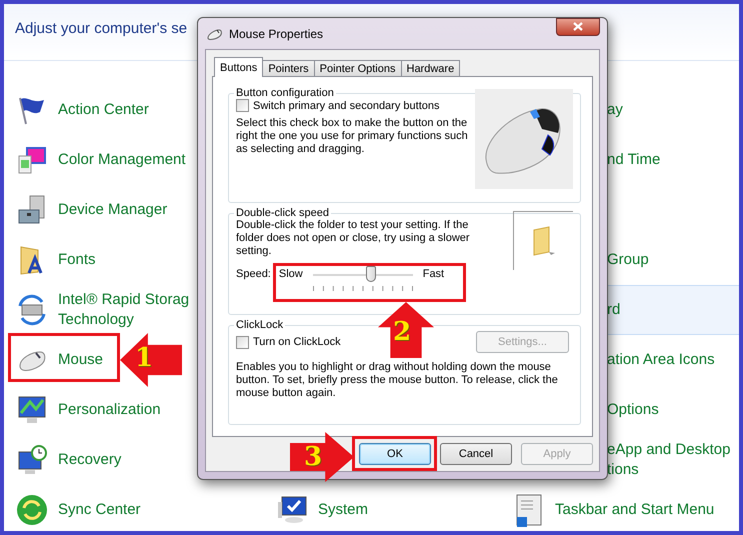 The image size is (743, 535). I want to click on disk-arrows-icon, so click(32, 310).